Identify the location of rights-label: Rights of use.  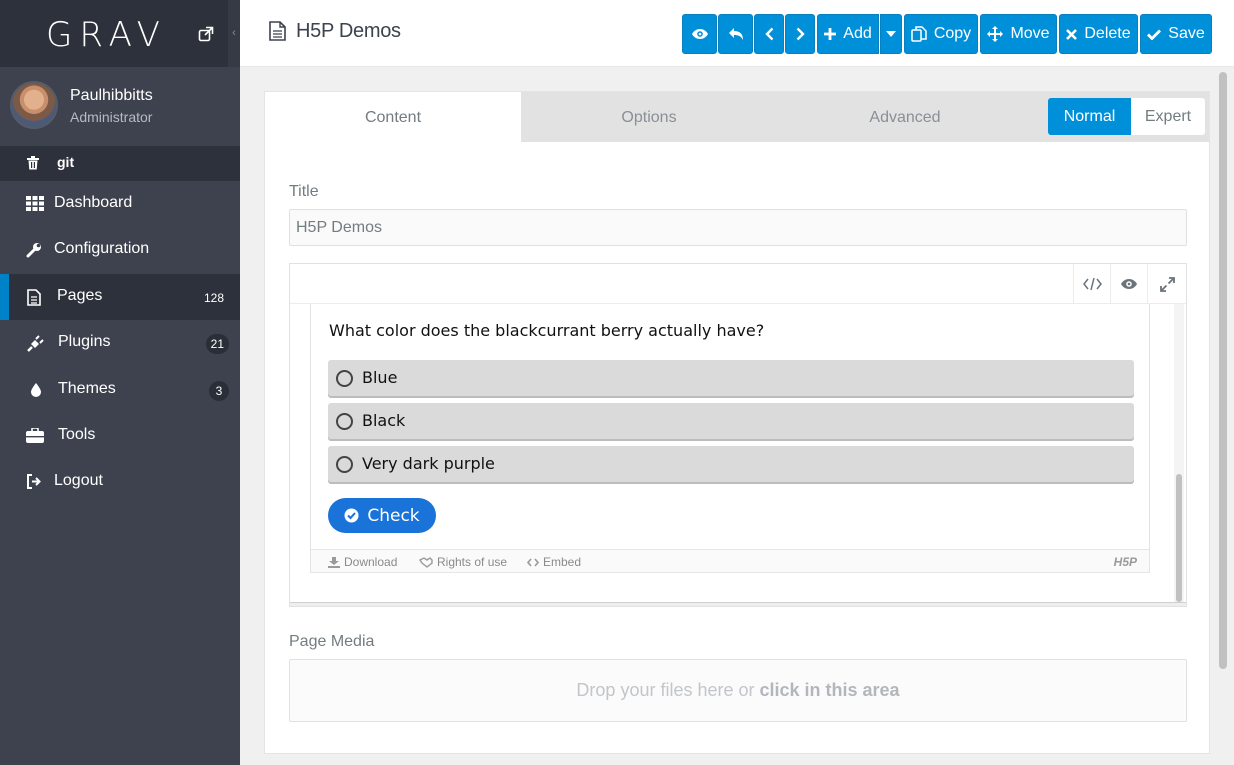
(472, 562).